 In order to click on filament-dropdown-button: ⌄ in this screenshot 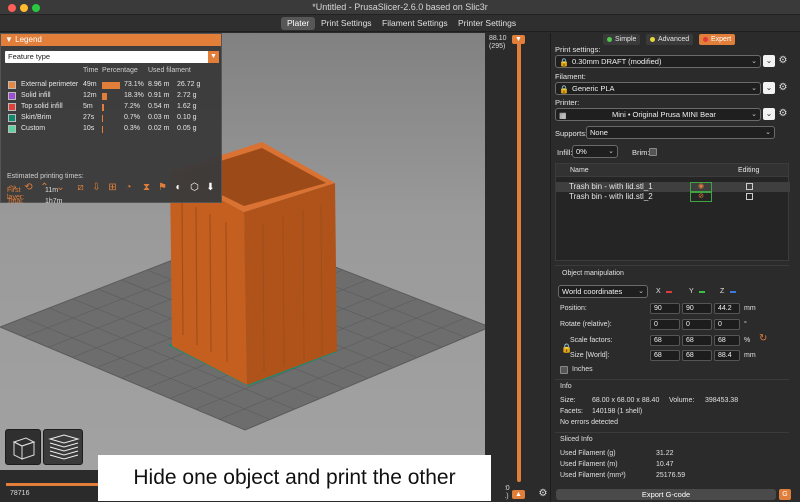, I will do `click(769, 88)`.